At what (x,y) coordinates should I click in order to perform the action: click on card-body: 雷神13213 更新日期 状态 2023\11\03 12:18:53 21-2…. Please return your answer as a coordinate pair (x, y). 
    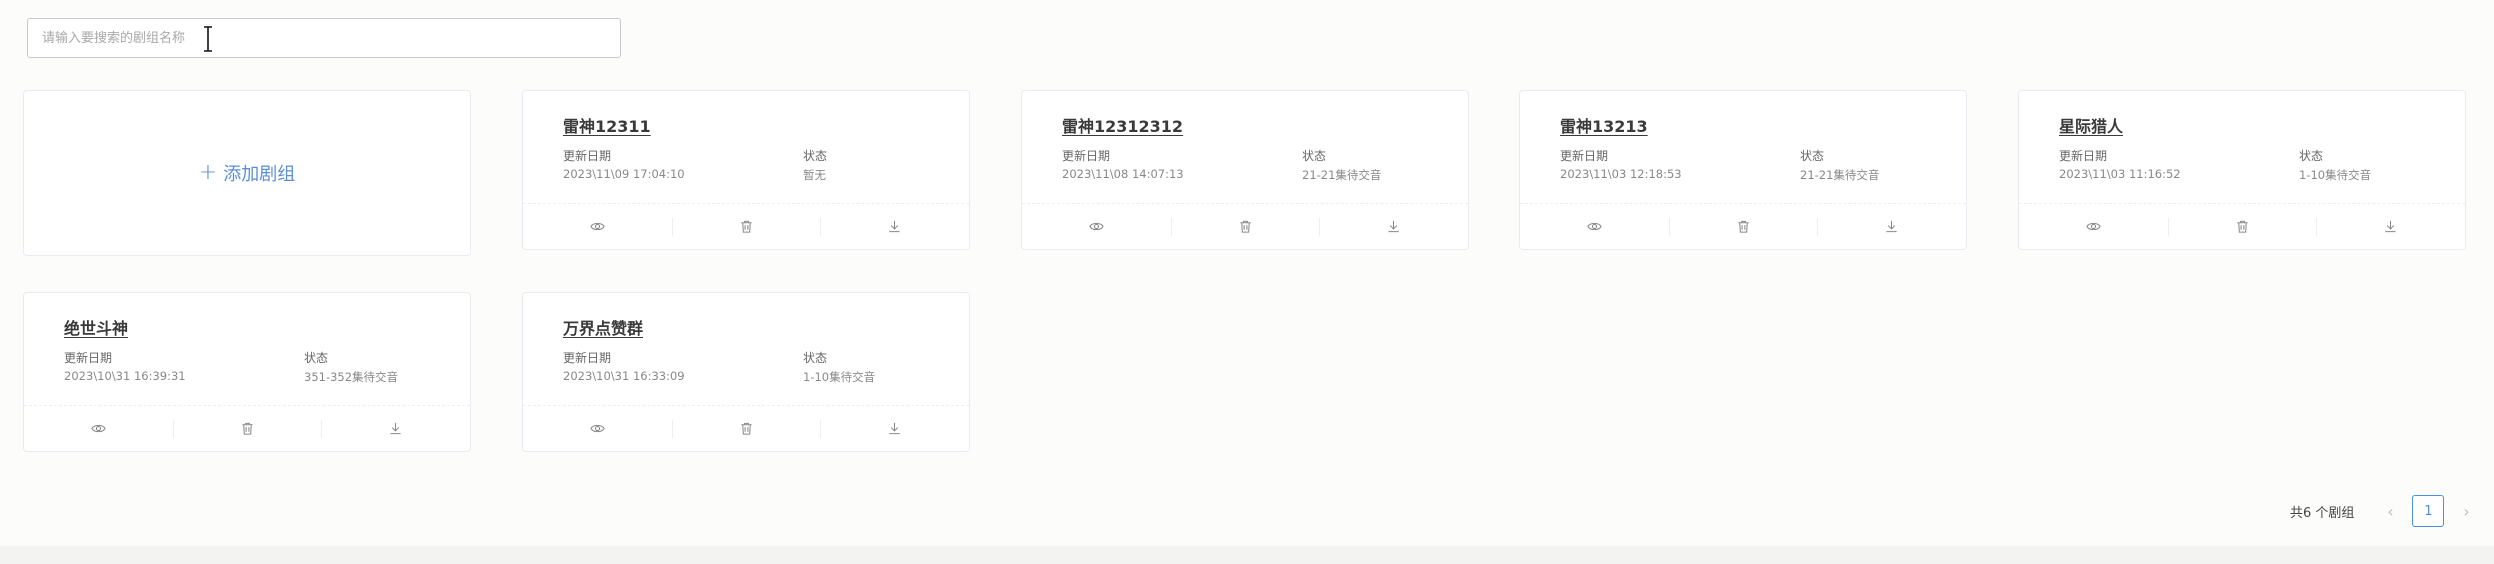
    Looking at the image, I should click on (1743, 147).